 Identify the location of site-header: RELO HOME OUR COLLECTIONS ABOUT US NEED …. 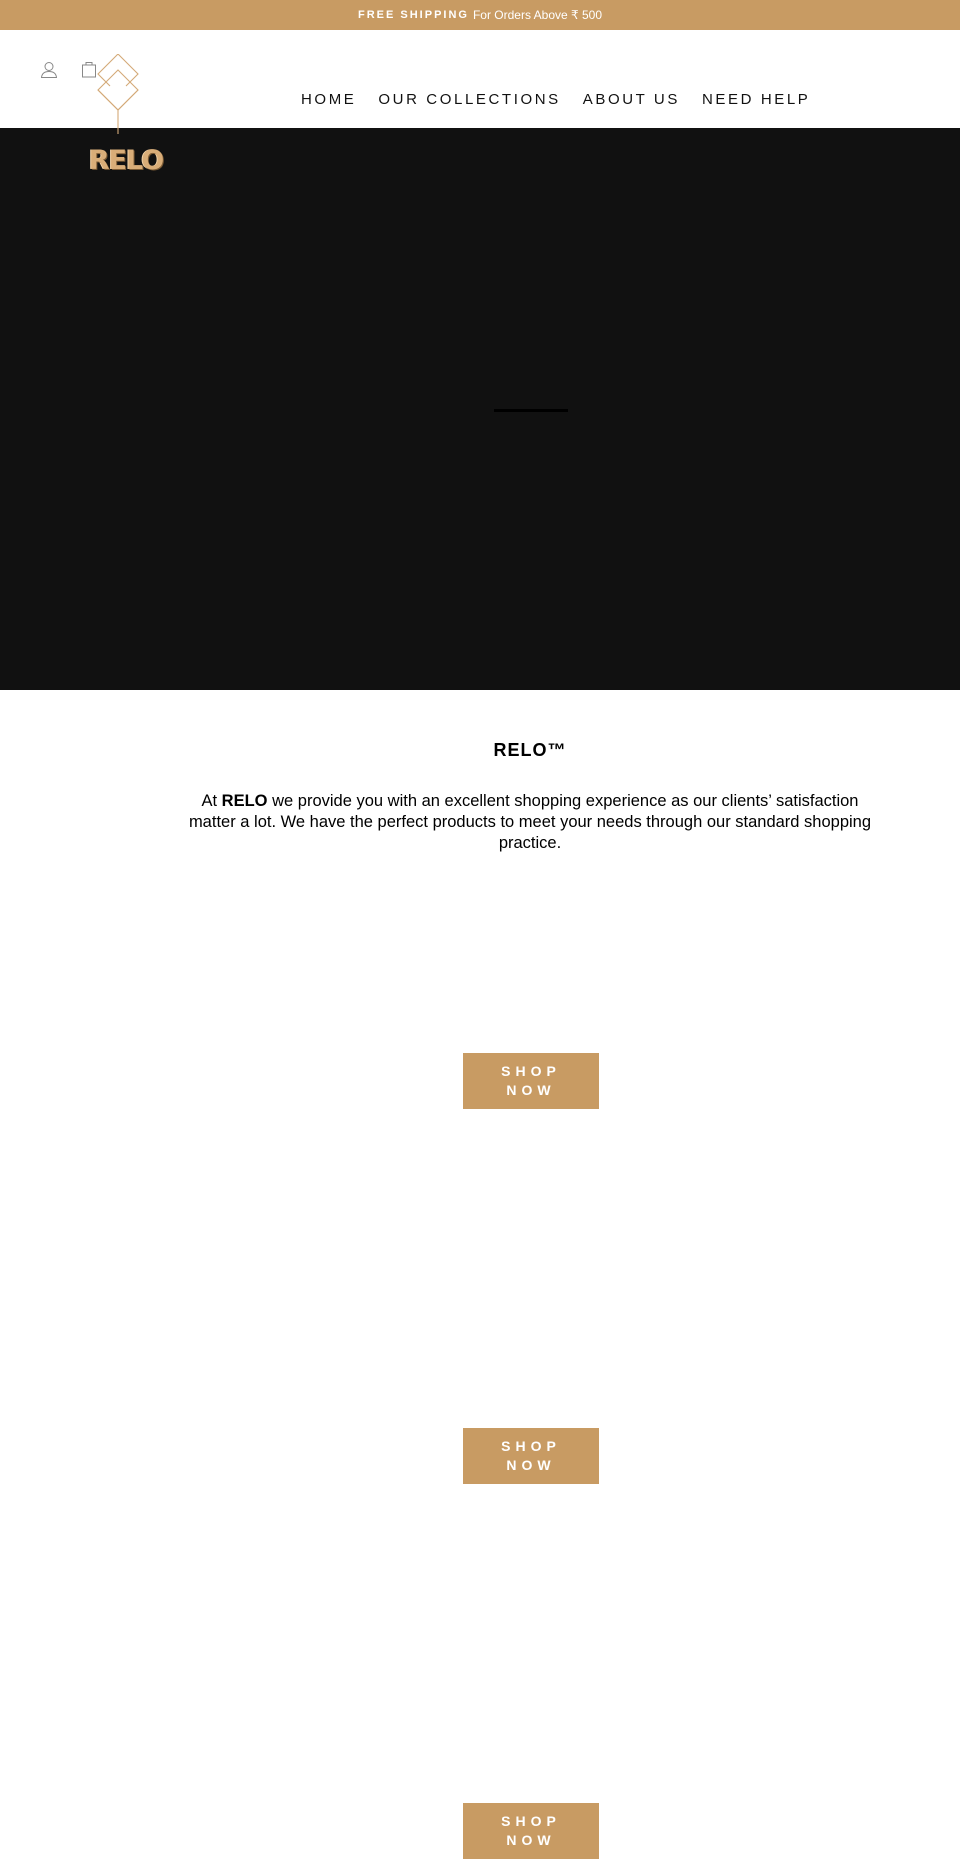
(480, 103).